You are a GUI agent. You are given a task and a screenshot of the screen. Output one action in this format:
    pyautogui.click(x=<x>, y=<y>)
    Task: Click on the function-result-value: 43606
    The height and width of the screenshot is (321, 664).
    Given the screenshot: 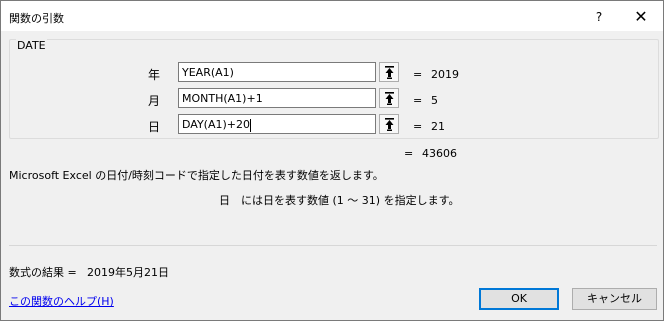 What is the action you would take?
    pyautogui.click(x=439, y=153)
    